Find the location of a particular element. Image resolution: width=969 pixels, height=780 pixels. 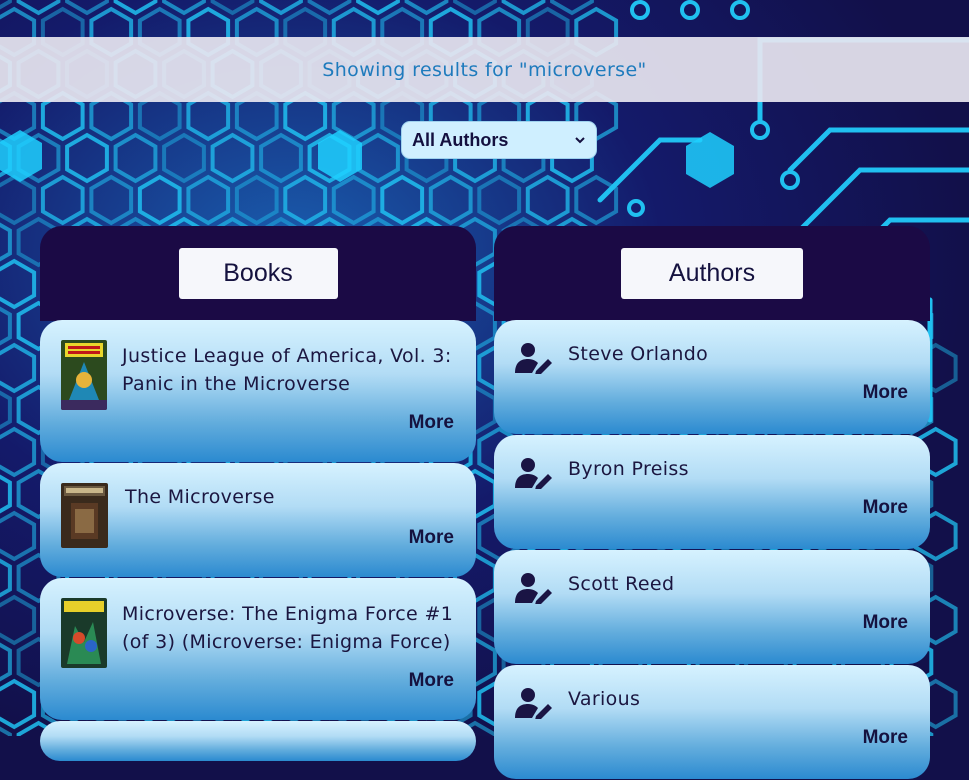

author-name: Steve Orlando is located at coordinates (638, 354).